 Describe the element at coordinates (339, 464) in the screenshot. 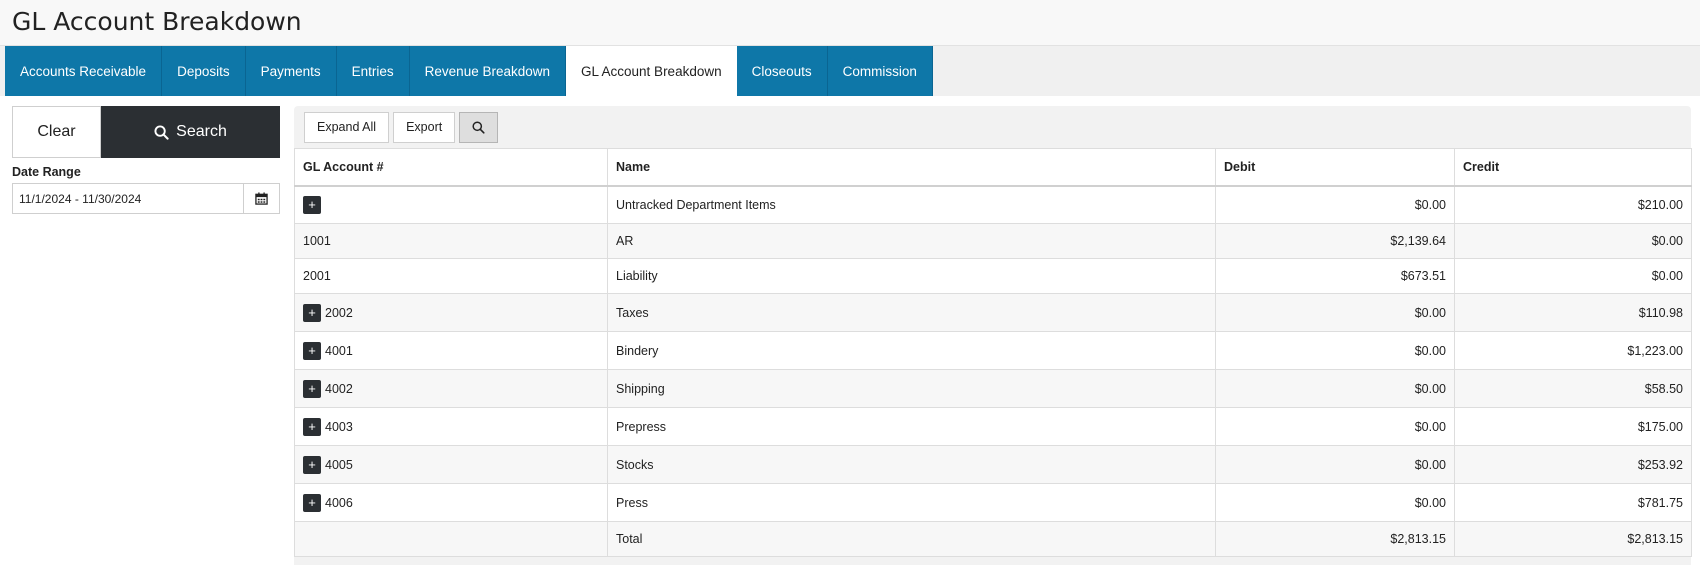

I see `gl-account-number: 4005` at that location.